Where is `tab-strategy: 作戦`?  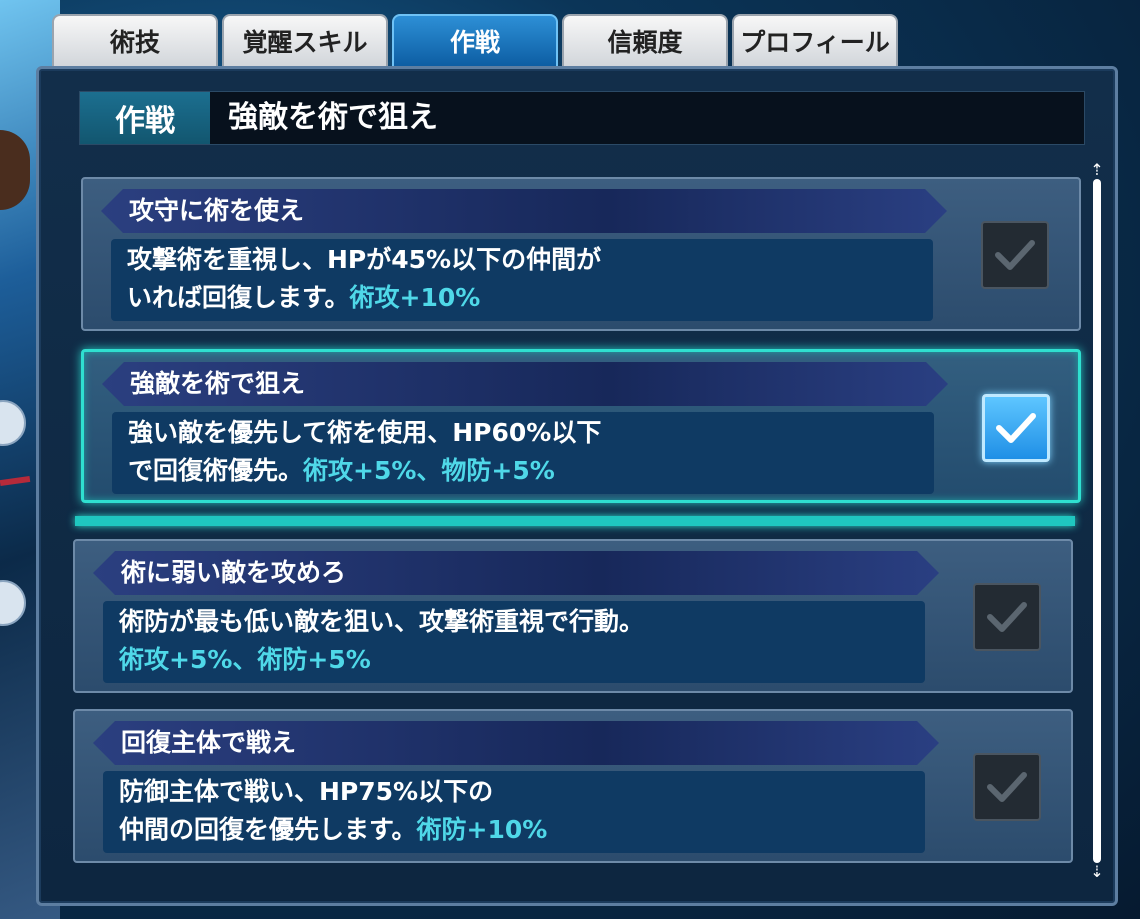 tab-strategy: 作戦 is located at coordinates (475, 40).